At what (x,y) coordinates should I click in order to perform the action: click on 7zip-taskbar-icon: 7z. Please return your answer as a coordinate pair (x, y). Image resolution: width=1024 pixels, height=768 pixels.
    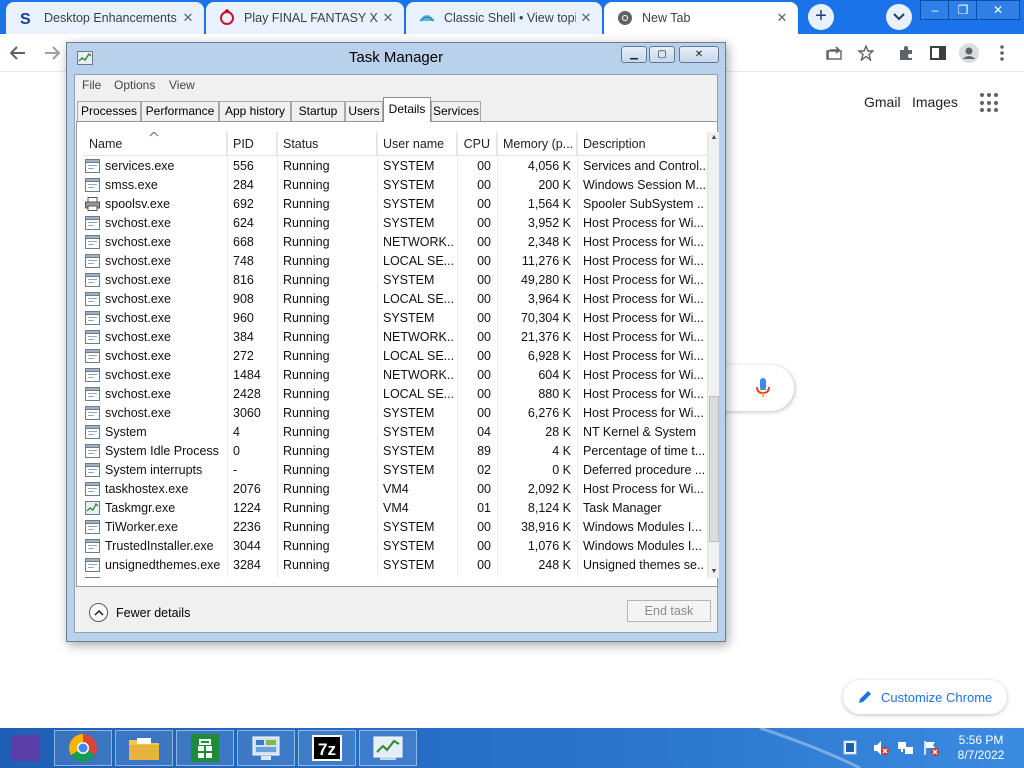
    Looking at the image, I should click on (327, 748).